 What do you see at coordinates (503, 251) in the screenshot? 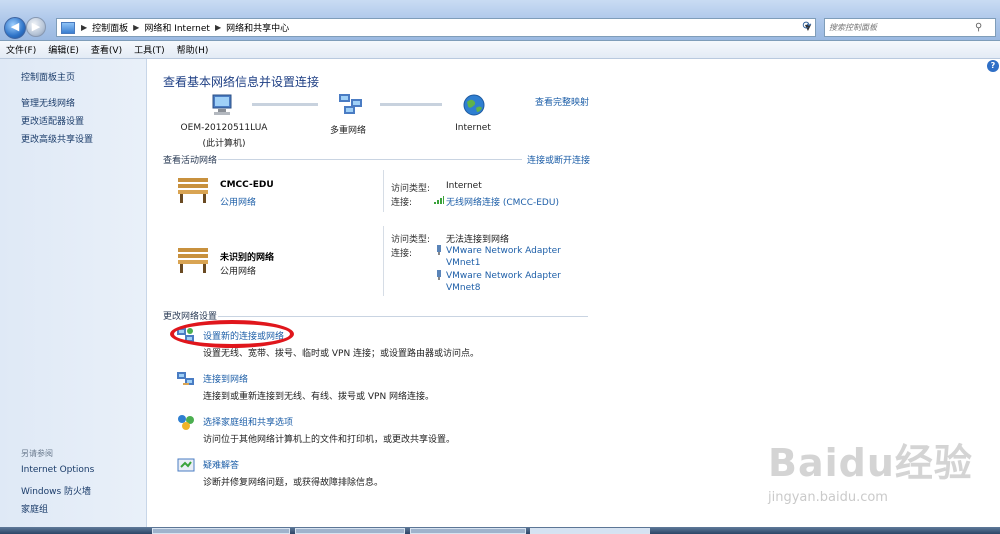
I see `vmnet1-adapter-link: VMware Network Adapter` at bounding box center [503, 251].